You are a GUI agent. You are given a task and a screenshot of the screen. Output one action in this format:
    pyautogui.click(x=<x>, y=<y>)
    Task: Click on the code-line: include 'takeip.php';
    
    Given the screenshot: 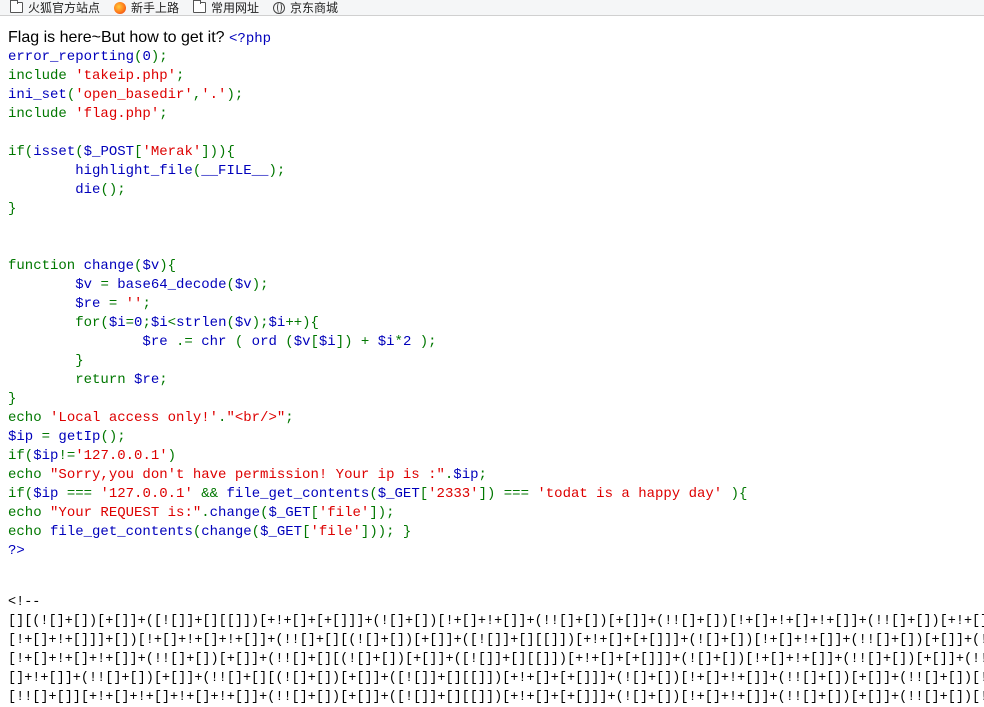 What is the action you would take?
    pyautogui.click(x=96, y=76)
    